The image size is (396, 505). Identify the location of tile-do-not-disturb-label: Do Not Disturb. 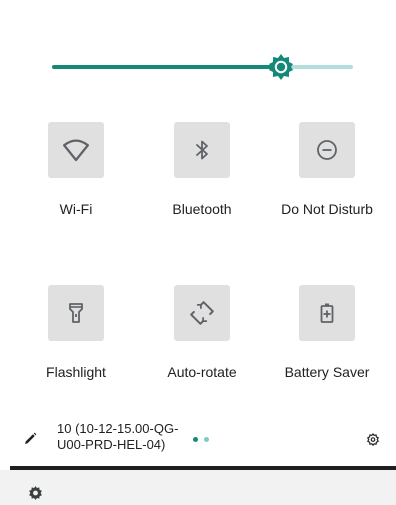
(327, 209).